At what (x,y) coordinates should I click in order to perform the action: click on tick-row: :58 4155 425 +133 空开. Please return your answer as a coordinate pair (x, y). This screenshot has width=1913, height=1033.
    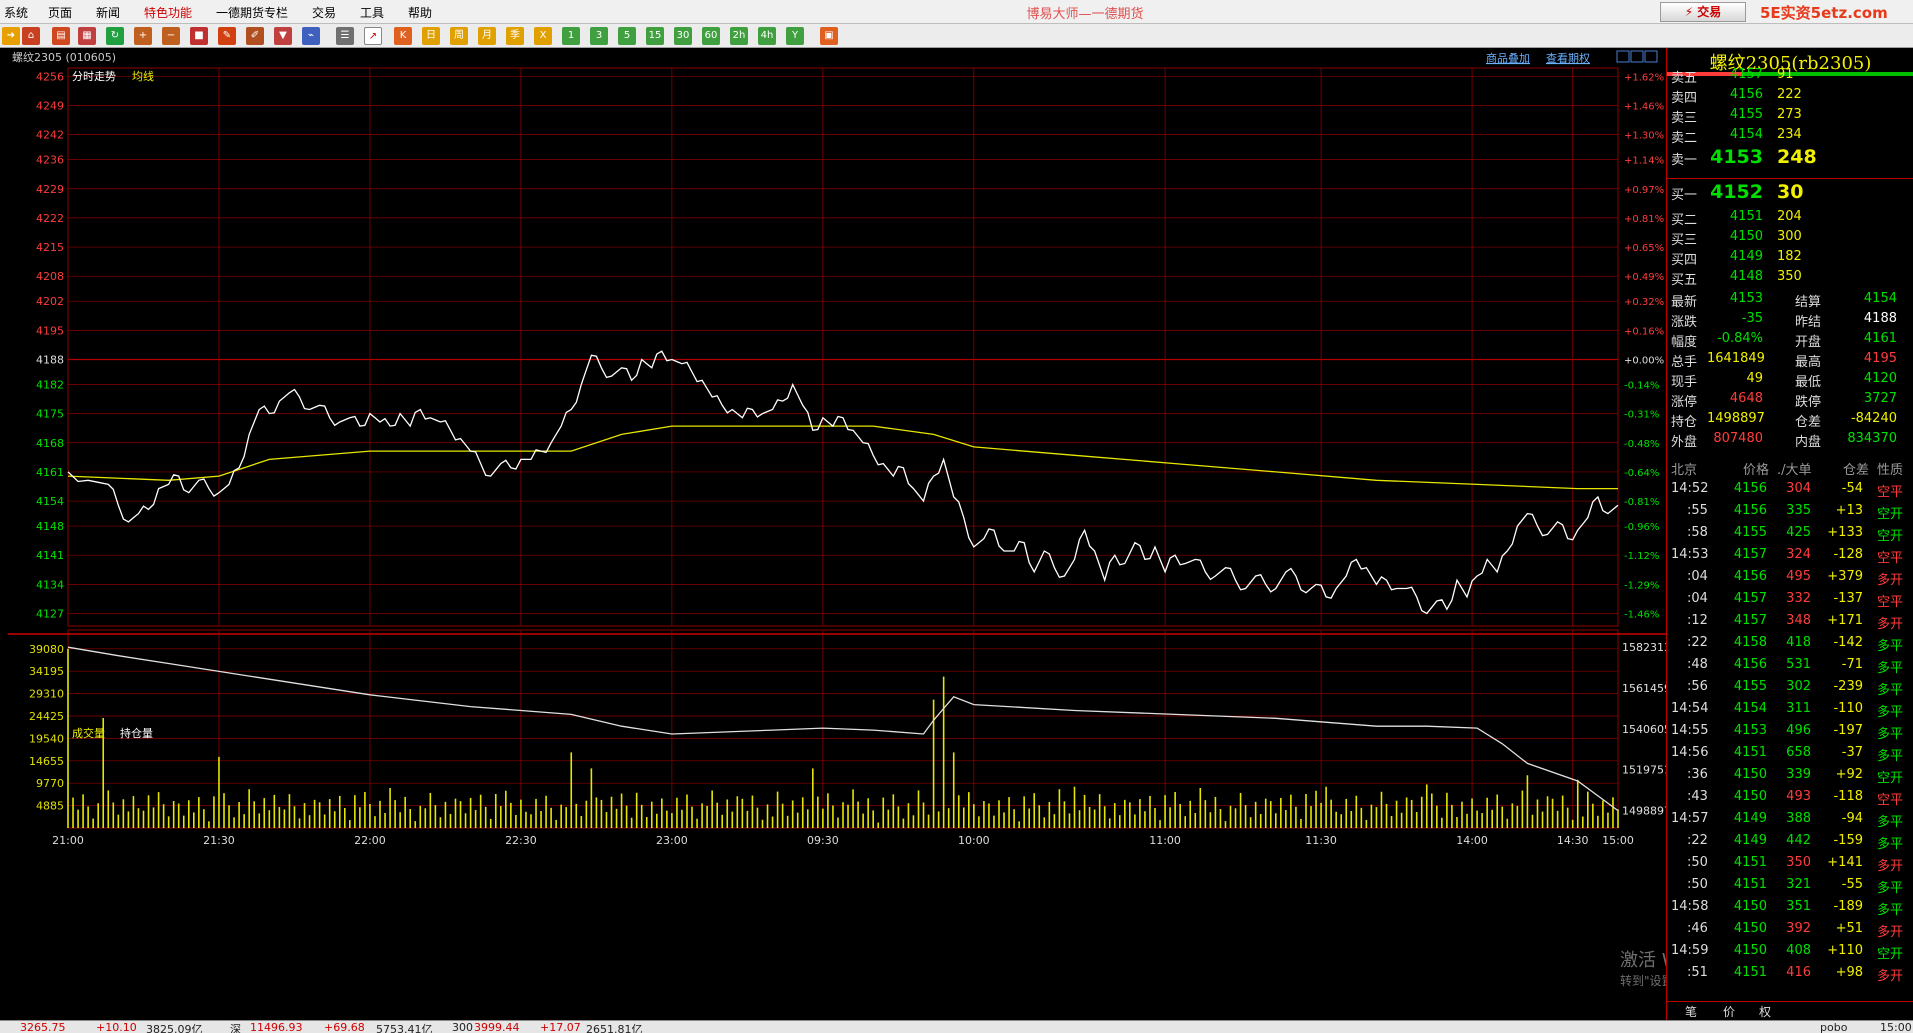
    Looking at the image, I should click on (1790, 534).